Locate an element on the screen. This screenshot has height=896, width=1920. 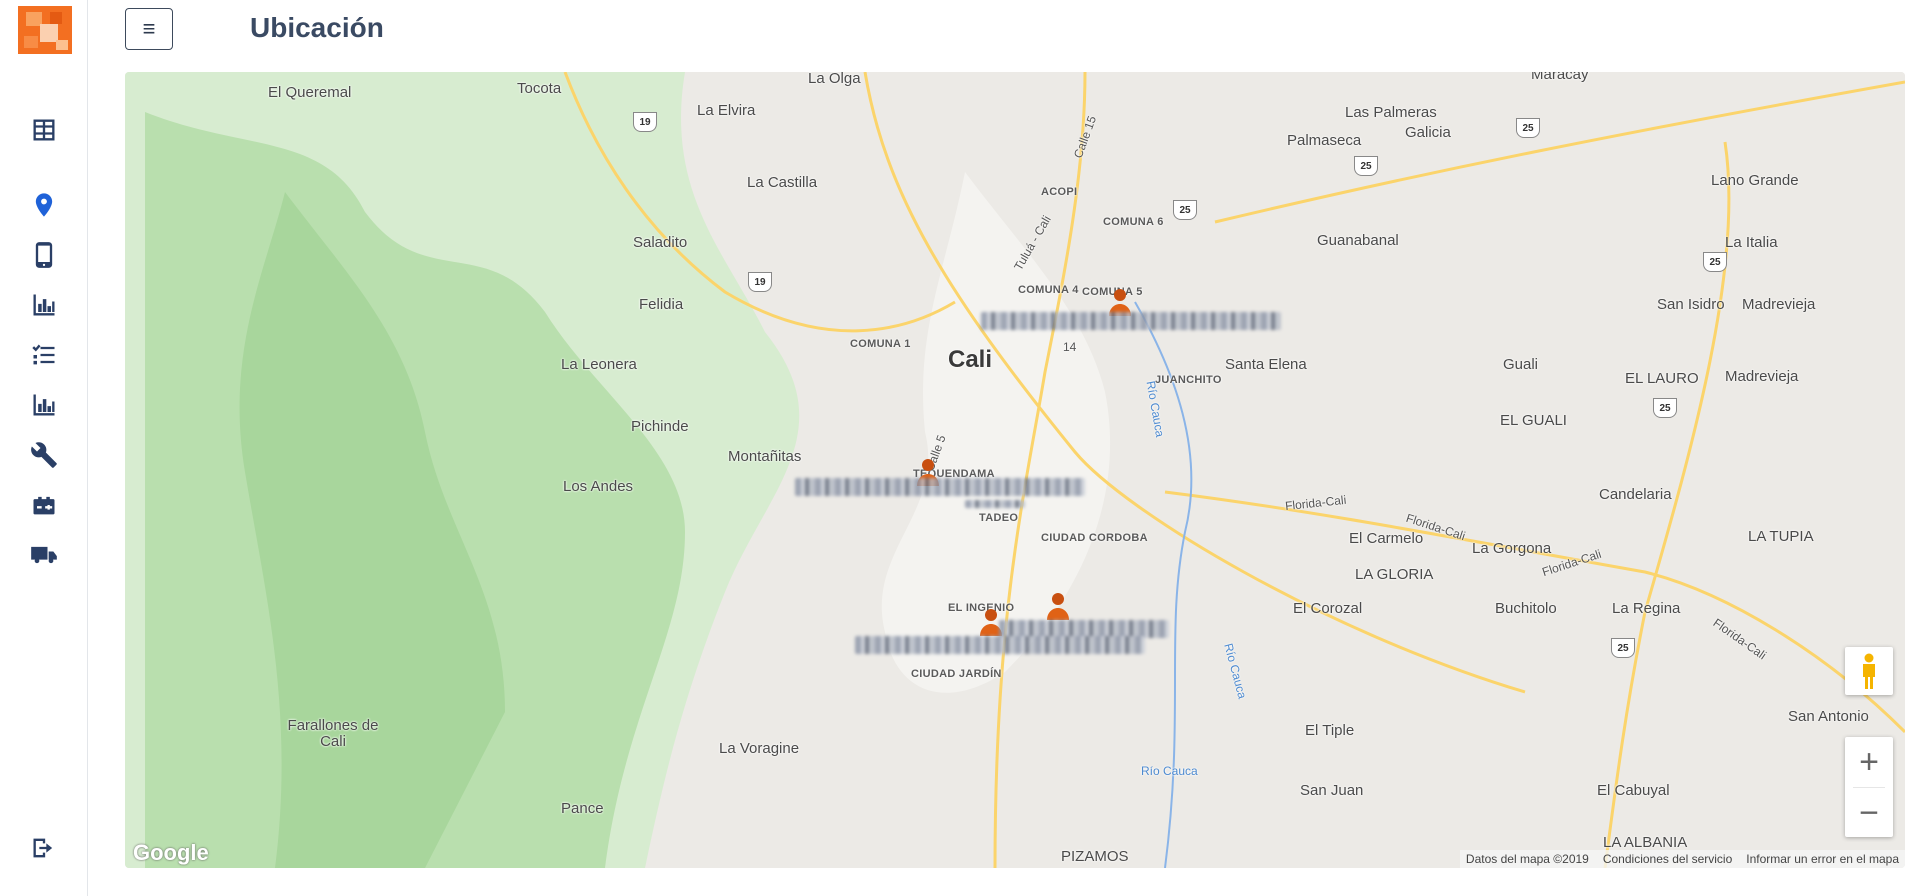
truck-icon is located at coordinates (44, 555).